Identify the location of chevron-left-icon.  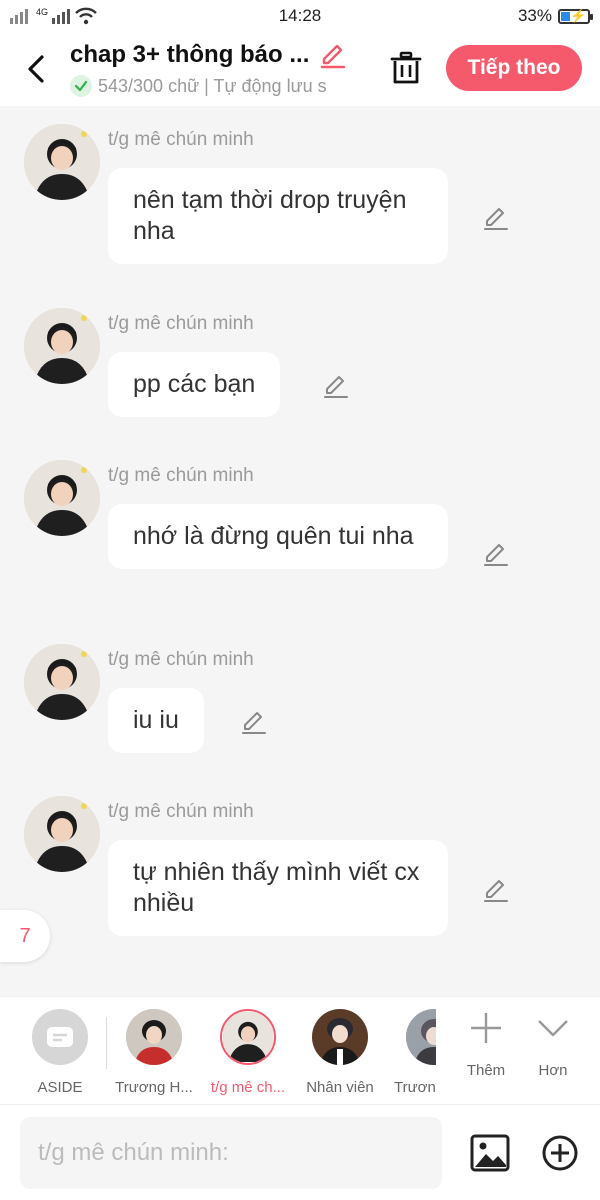
(36, 69).